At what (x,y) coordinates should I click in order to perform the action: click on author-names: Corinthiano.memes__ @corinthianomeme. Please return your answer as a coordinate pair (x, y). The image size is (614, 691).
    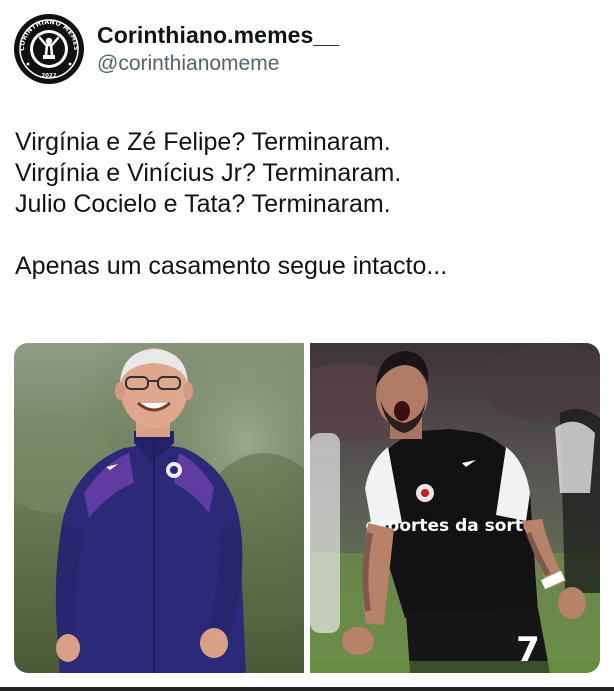
    Looking at the image, I should click on (218, 49).